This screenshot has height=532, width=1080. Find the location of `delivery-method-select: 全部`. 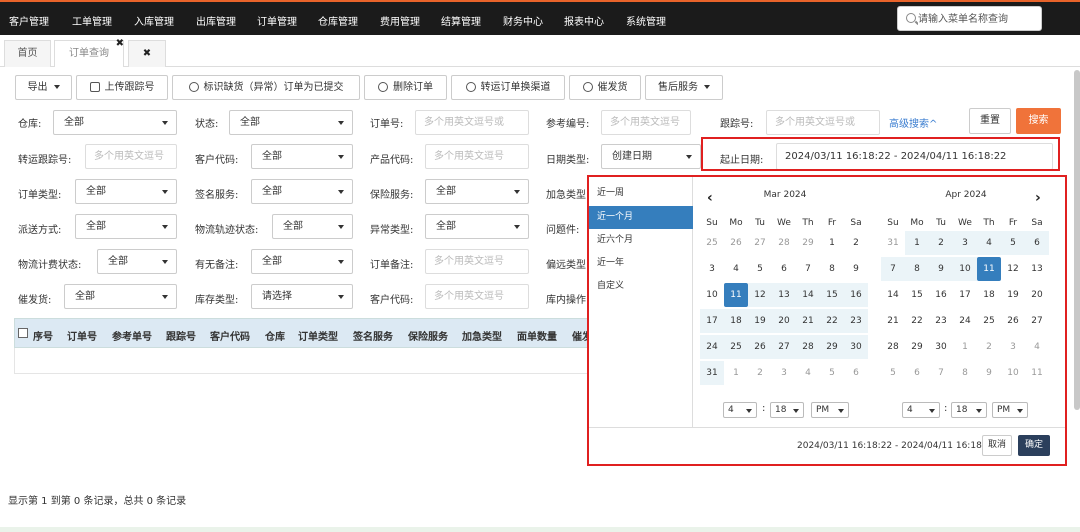

delivery-method-select: 全部 is located at coordinates (126, 226).